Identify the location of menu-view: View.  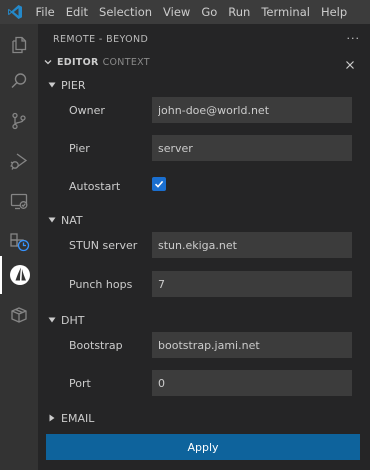
(177, 12).